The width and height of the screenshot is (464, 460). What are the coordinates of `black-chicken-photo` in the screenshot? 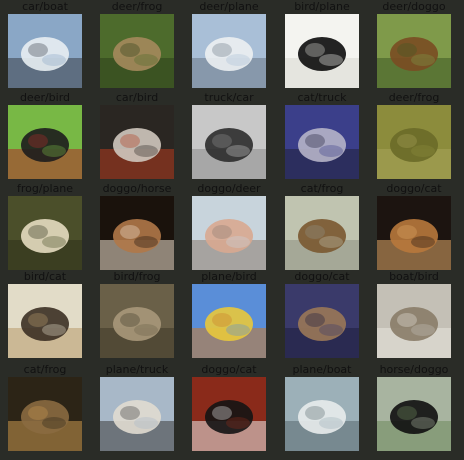 It's located at (45, 142).